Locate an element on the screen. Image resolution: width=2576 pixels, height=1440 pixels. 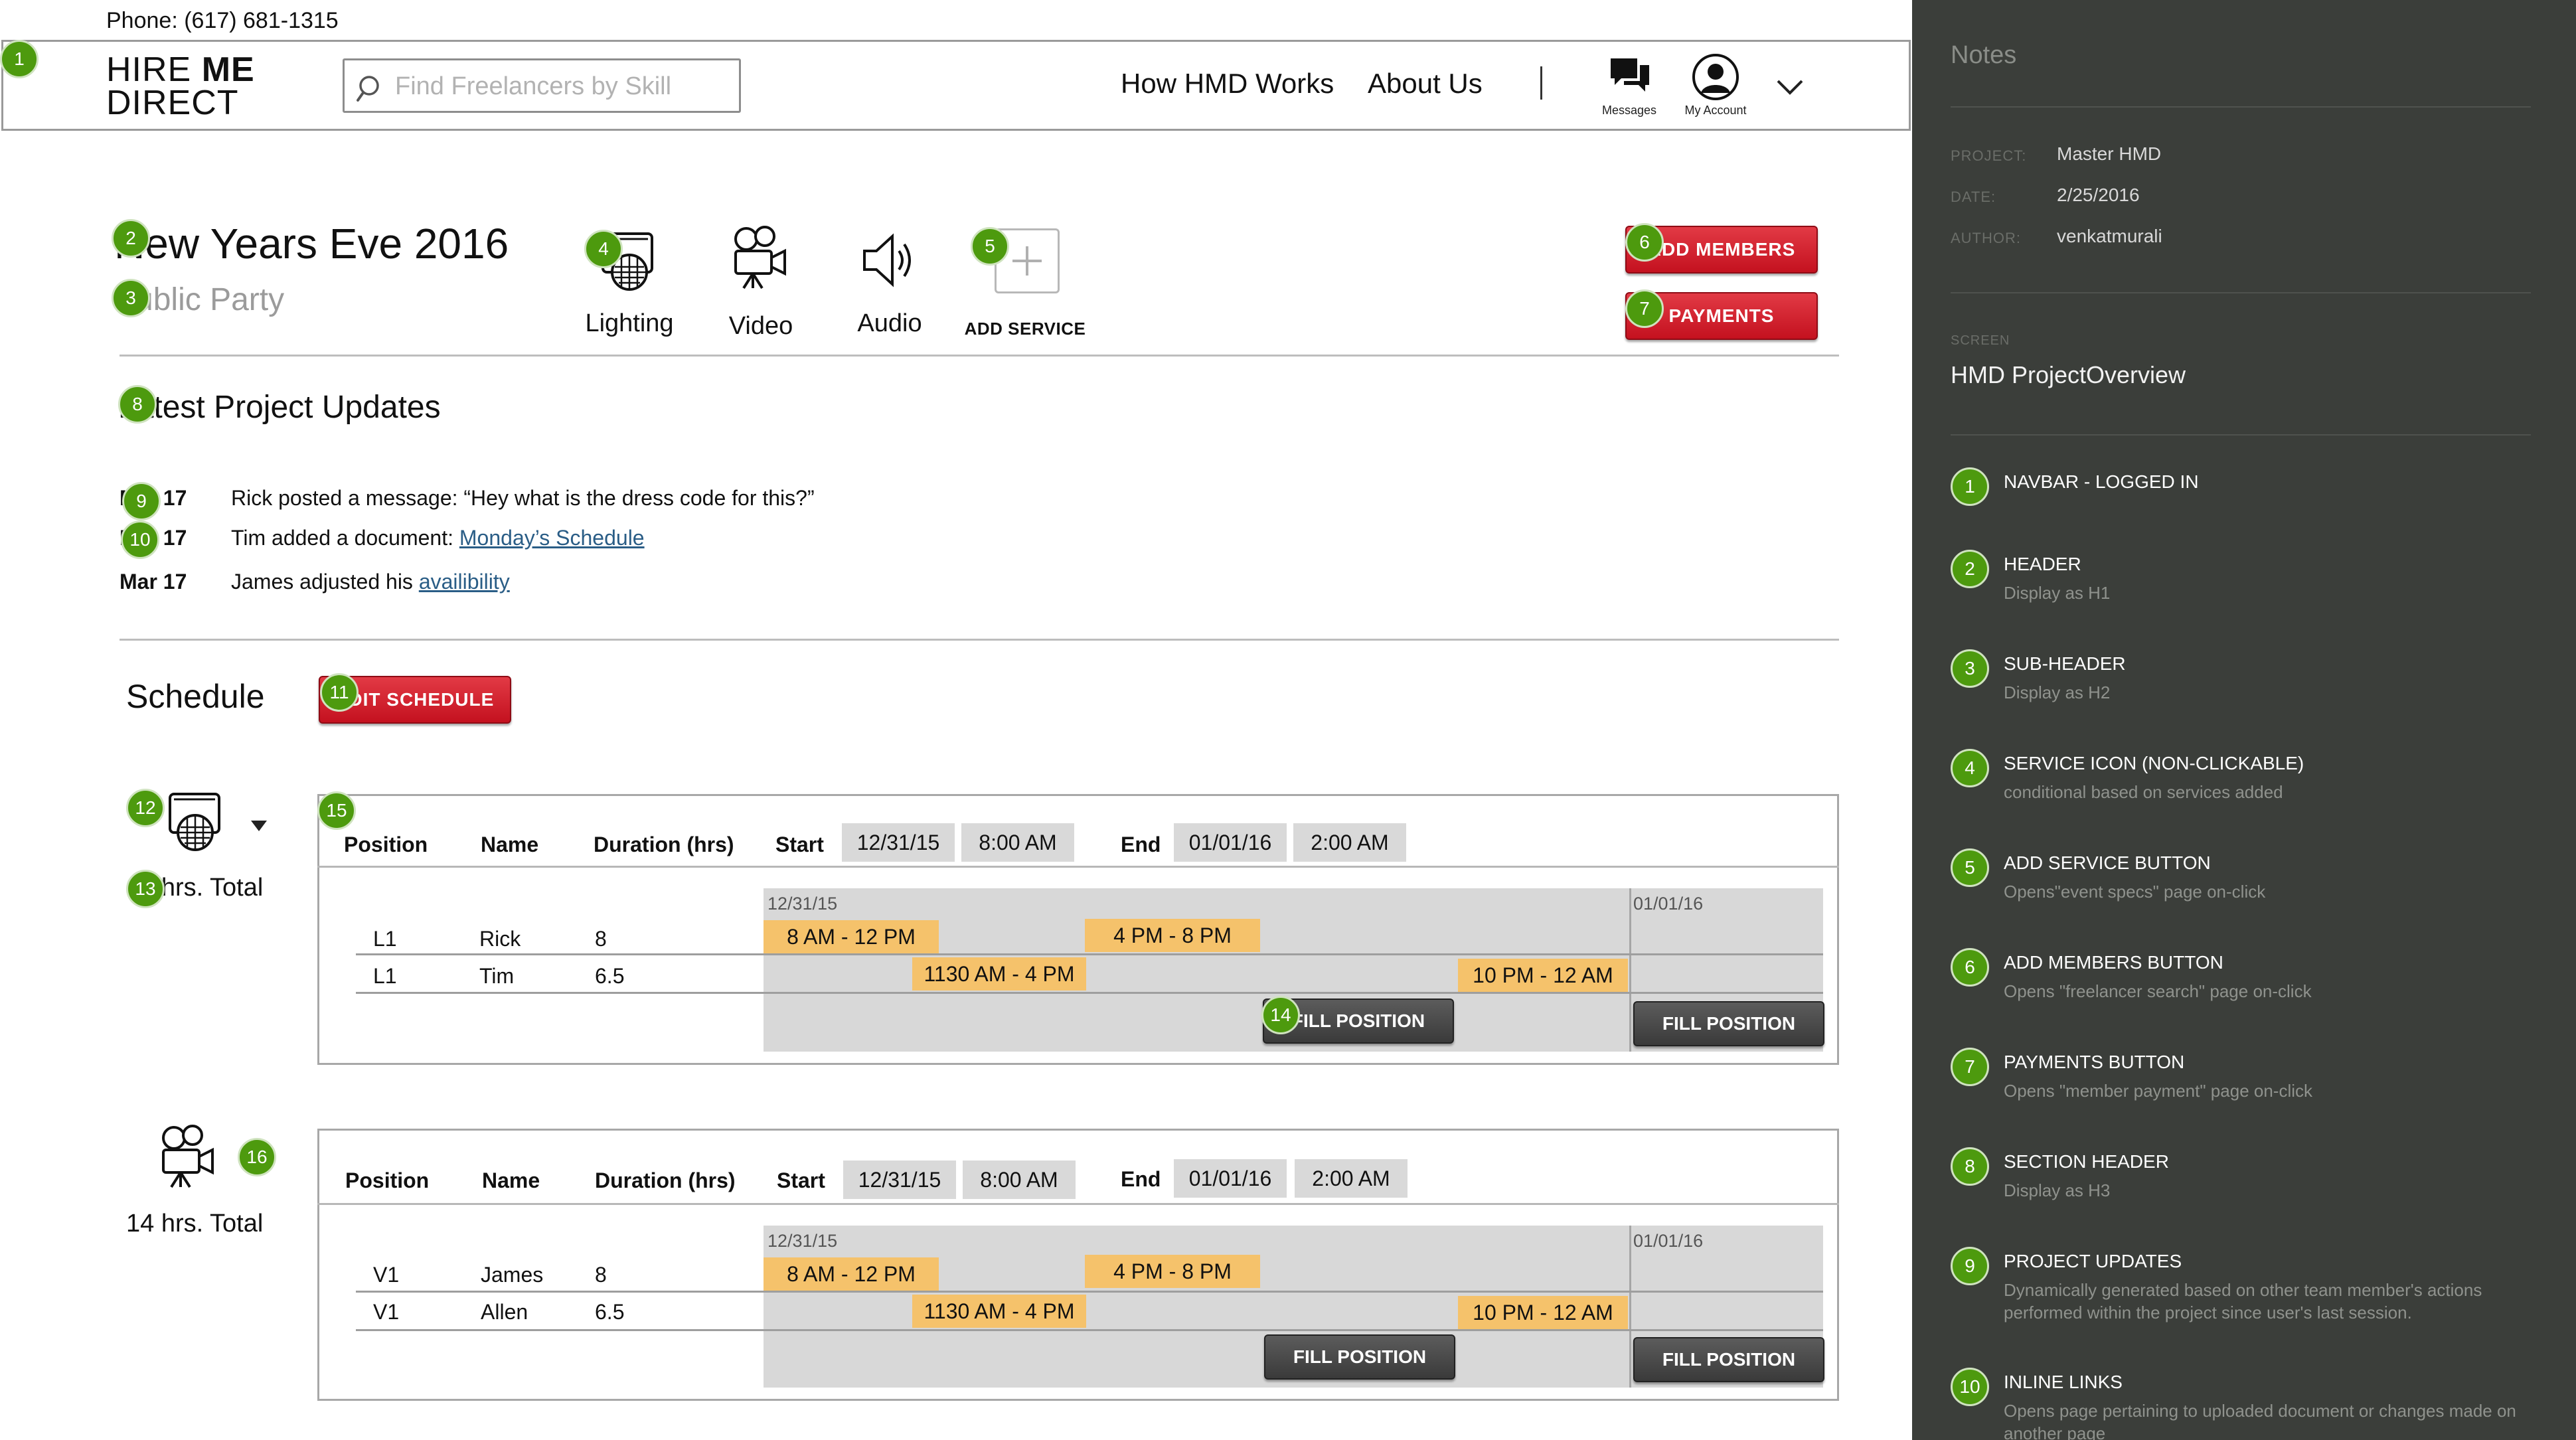
note-title: SERVICE ICON (NON-CLICKABLE) is located at coordinates (2154, 763).